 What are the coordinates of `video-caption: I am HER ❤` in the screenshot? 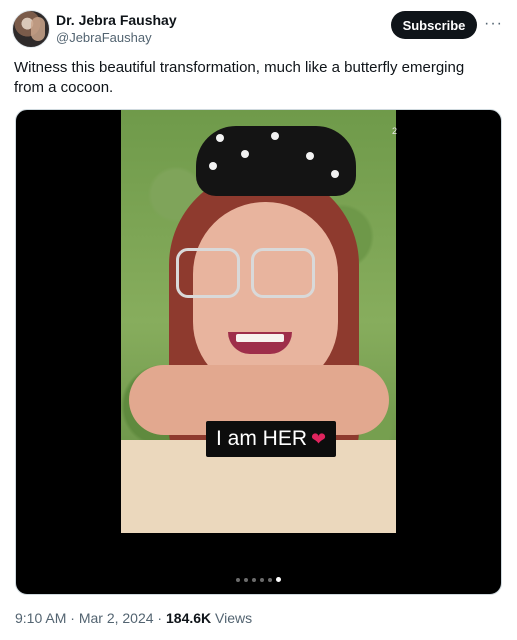 It's located at (271, 439).